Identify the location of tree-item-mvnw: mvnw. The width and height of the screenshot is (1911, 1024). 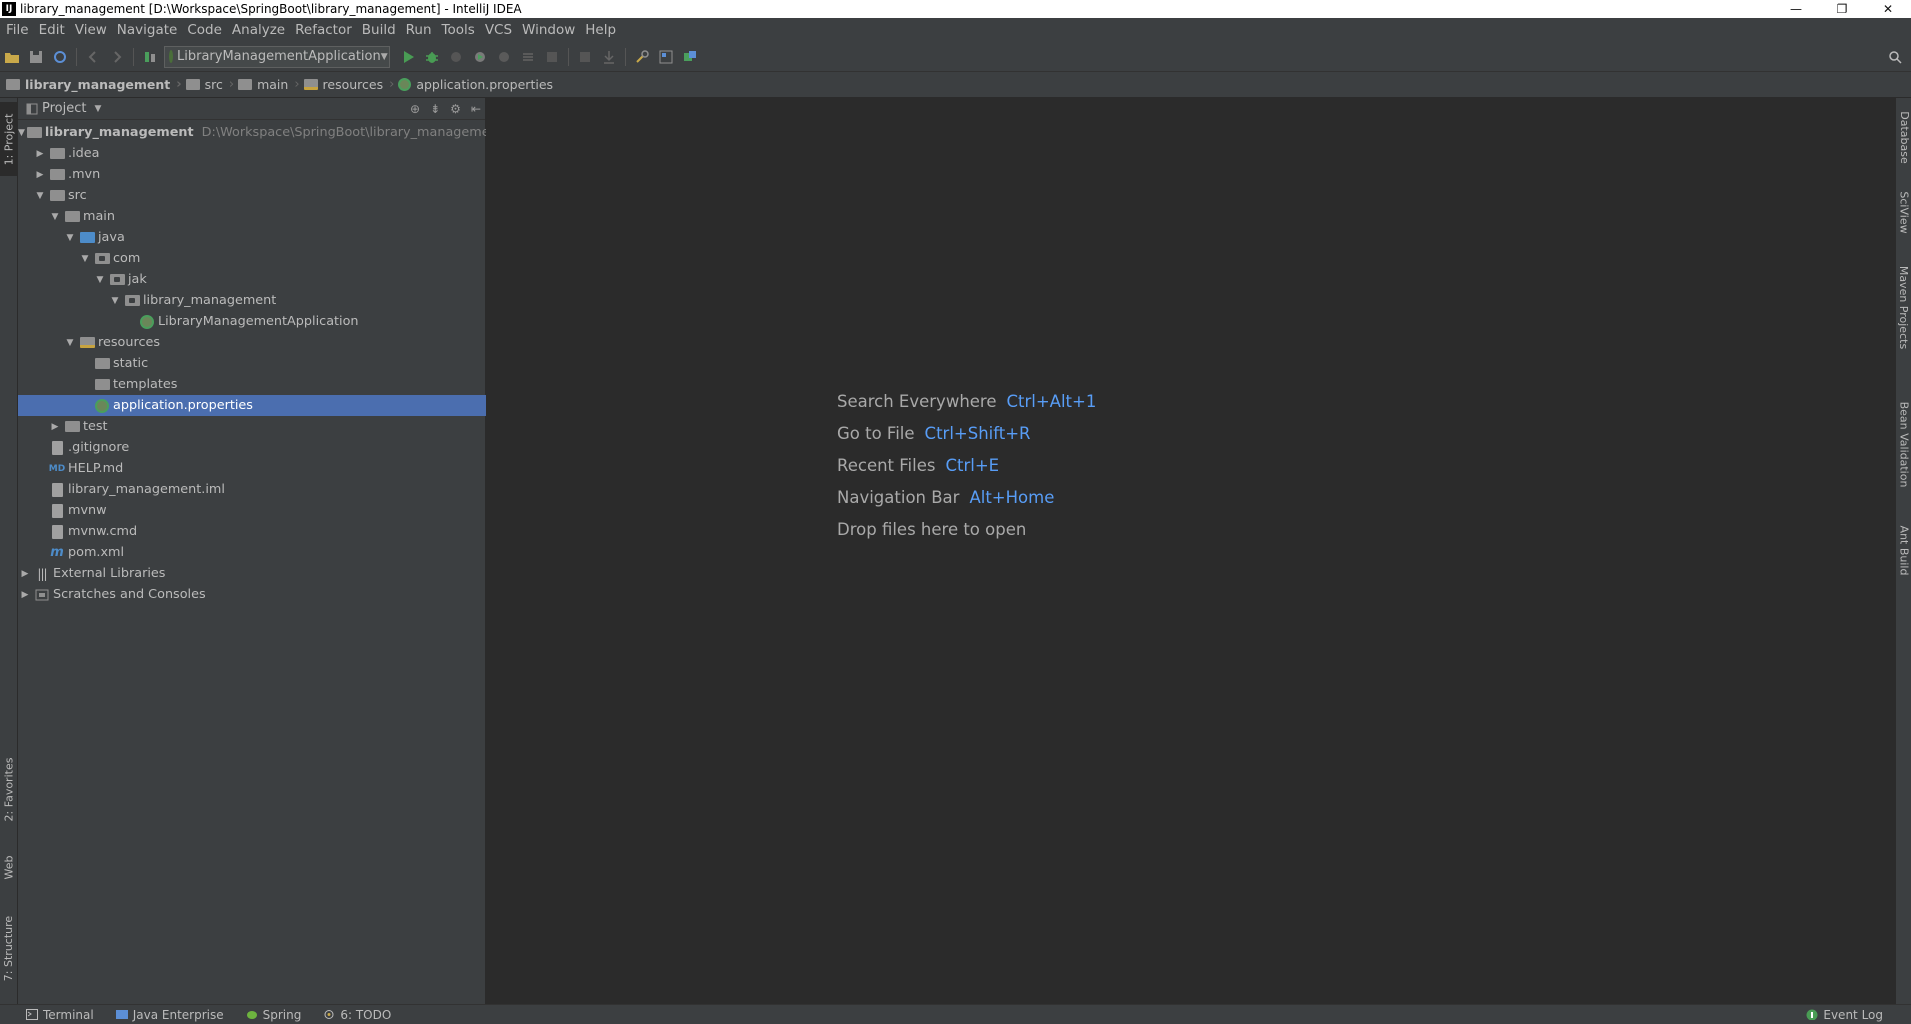
(252, 510).